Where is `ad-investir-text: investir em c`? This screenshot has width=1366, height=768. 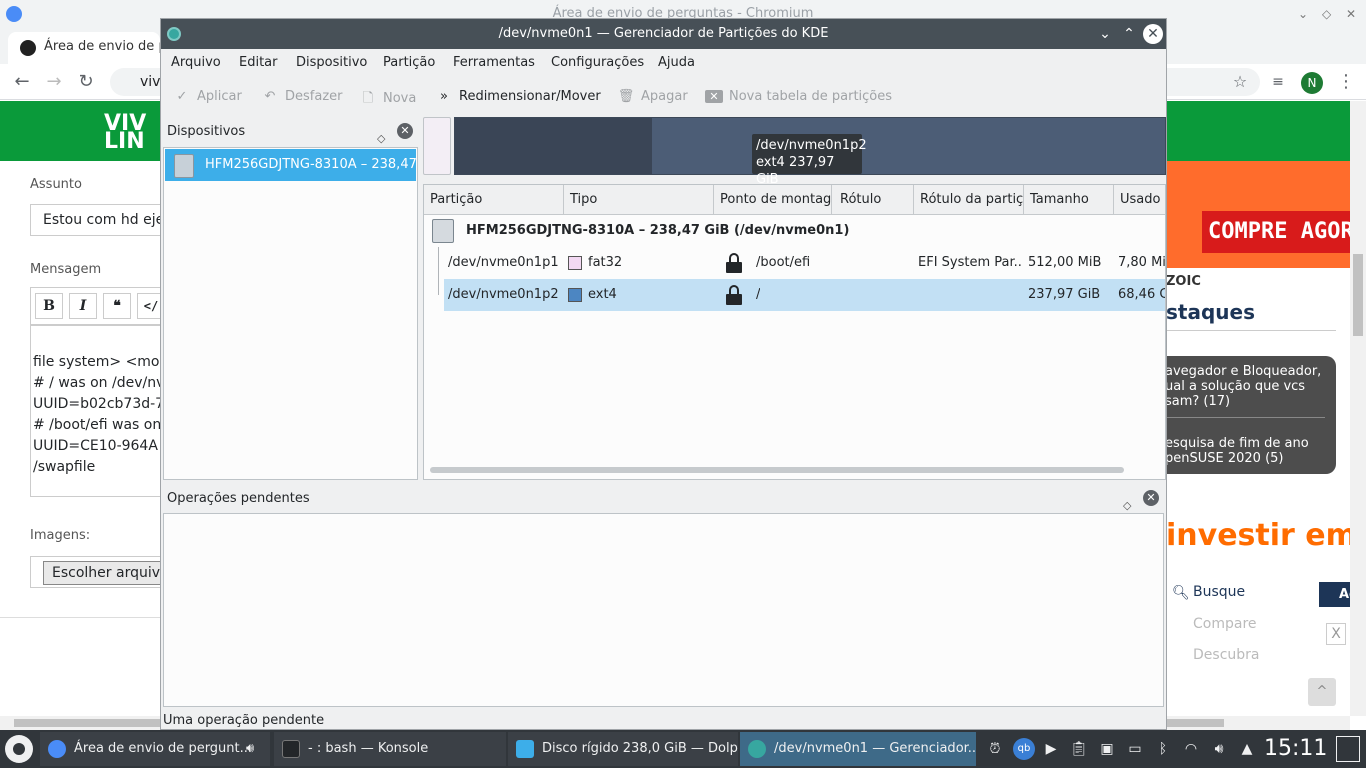 ad-investir-text: investir em c is located at coordinates (1266, 535).